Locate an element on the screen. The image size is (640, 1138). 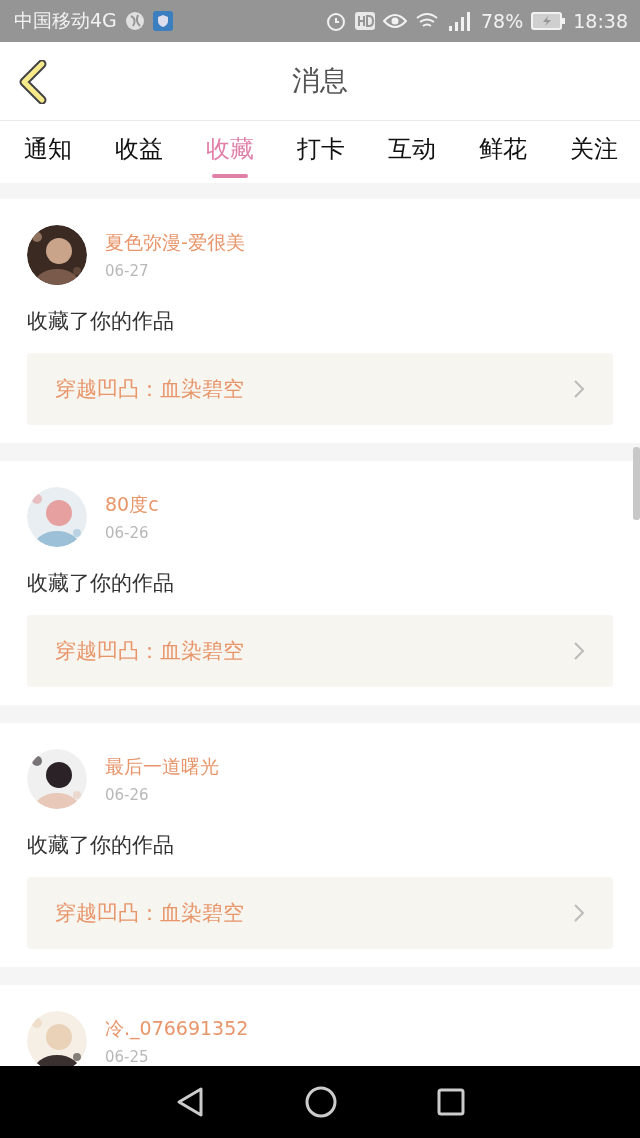
back-nav-button is located at coordinates (190, 1102).